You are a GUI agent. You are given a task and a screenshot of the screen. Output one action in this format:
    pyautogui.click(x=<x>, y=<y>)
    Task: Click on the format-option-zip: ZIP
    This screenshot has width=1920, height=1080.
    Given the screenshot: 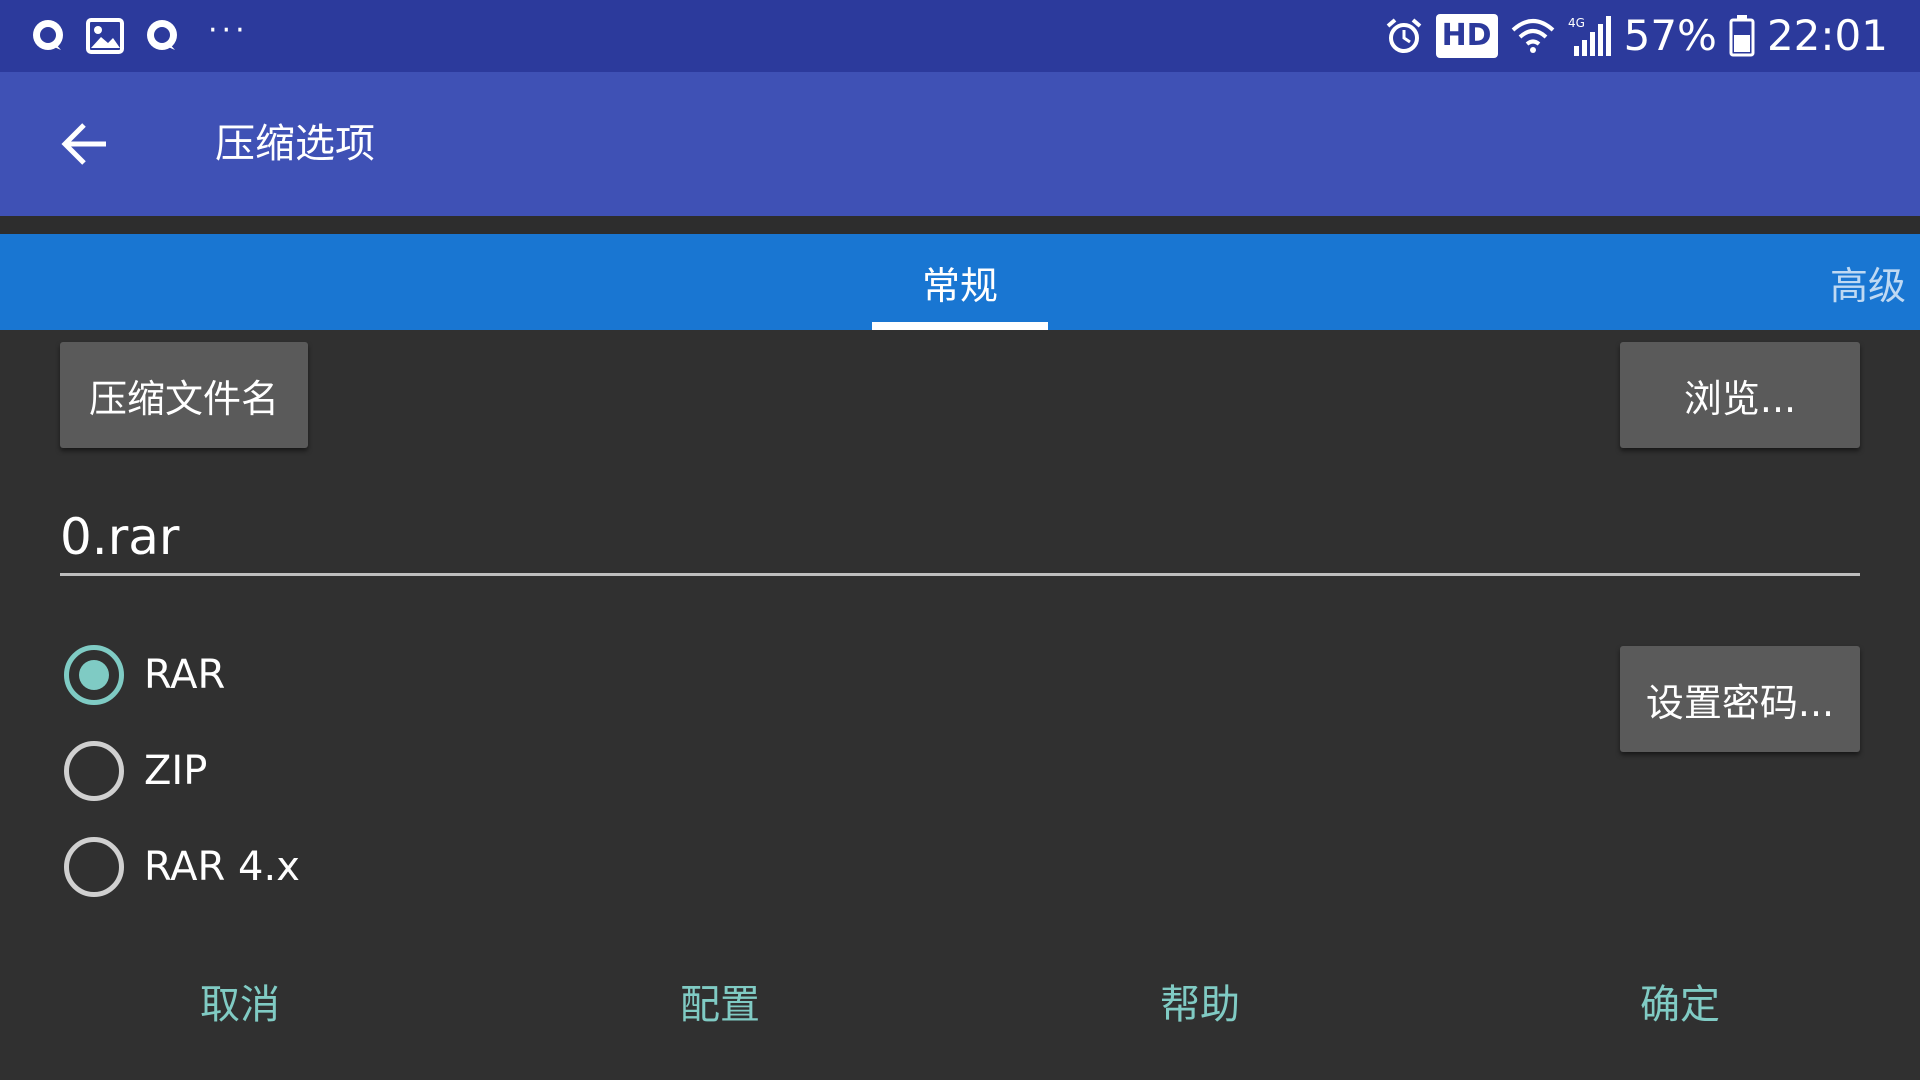 What is the action you would take?
    pyautogui.click(x=135, y=771)
    